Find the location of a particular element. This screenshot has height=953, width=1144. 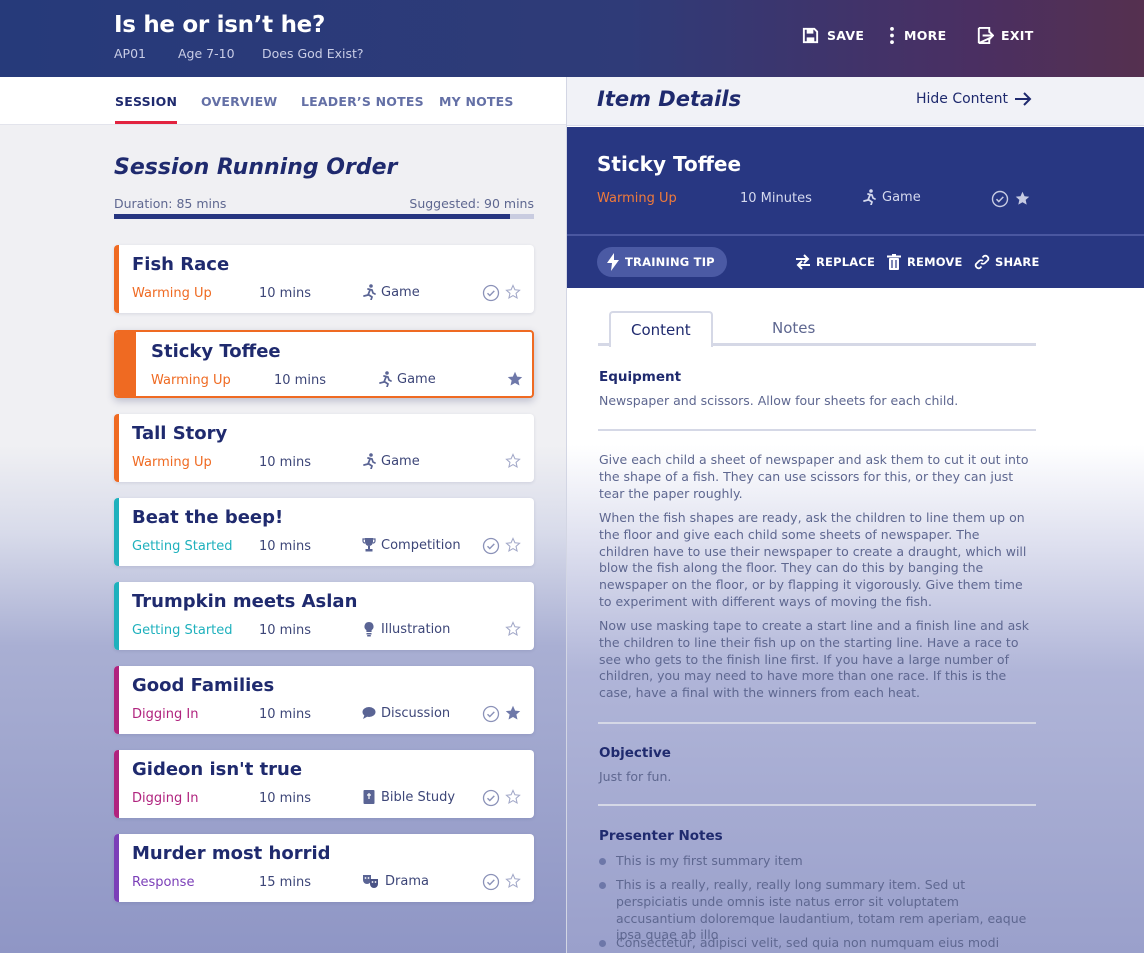

session-age: Age 7-10 is located at coordinates (206, 53).